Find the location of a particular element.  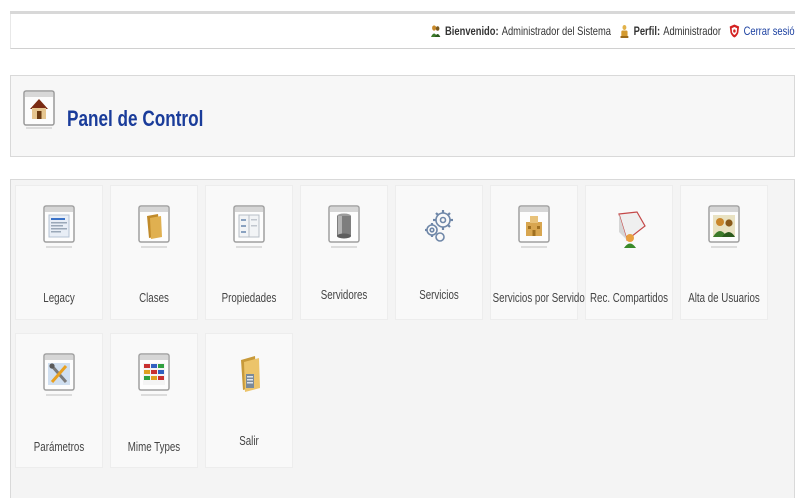

logout-icon is located at coordinates (734, 31).